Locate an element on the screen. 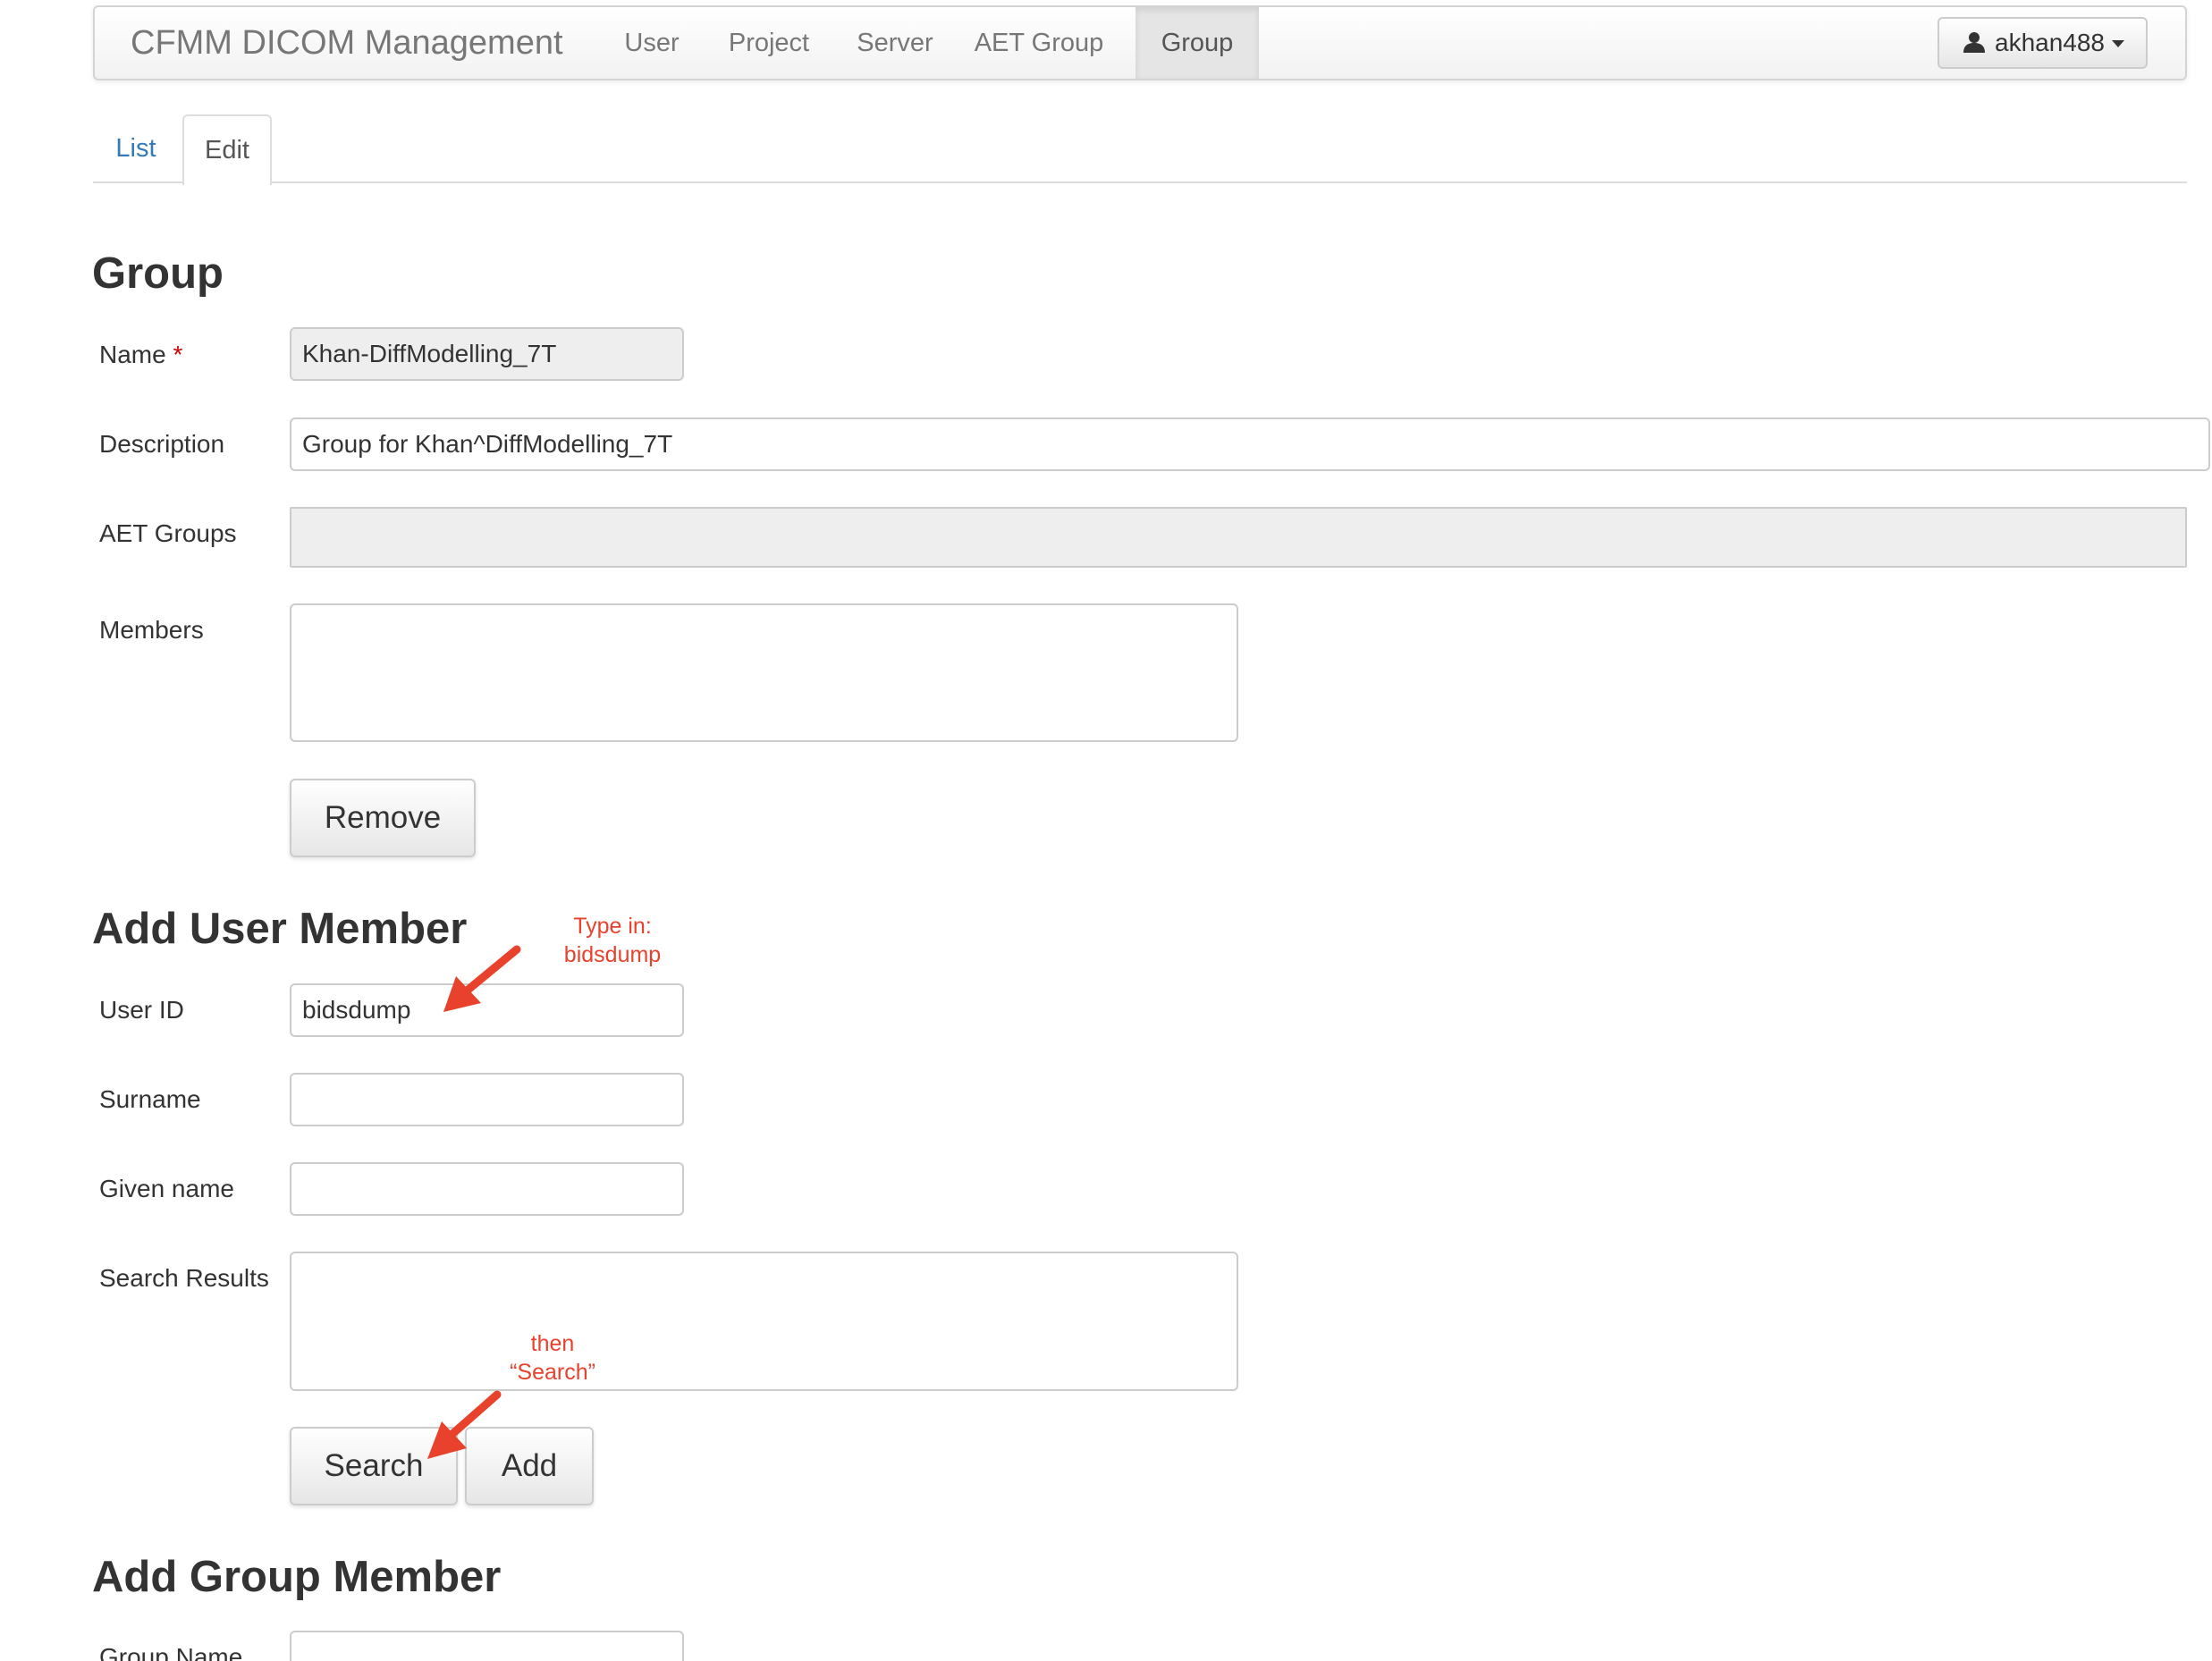 Image resolution: width=2212 pixels, height=1661 pixels. given-name-input is located at coordinates (487, 1189).